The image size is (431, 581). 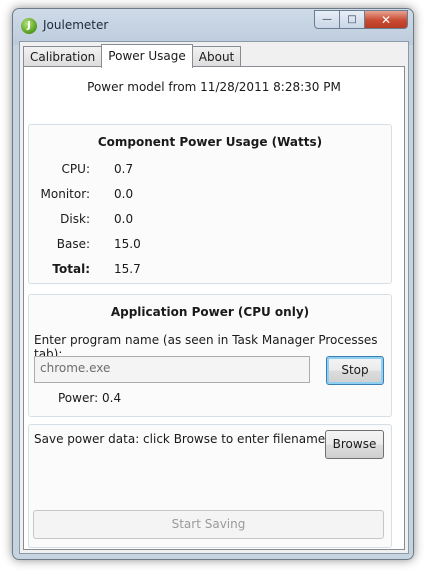 What do you see at coordinates (355, 370) in the screenshot?
I see `stop-button: Stop` at bounding box center [355, 370].